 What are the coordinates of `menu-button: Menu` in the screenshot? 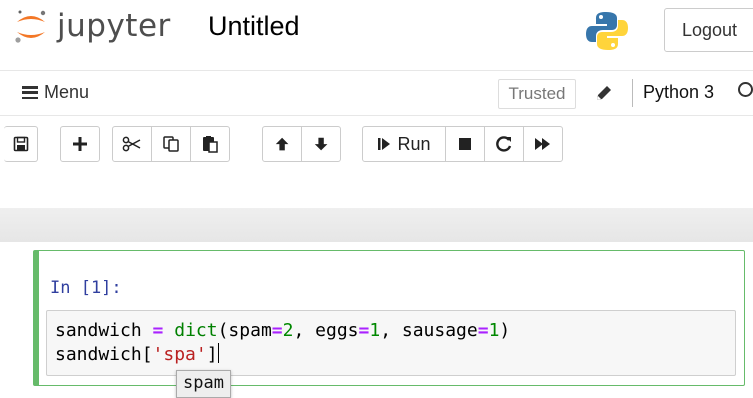 It's located at (55, 92).